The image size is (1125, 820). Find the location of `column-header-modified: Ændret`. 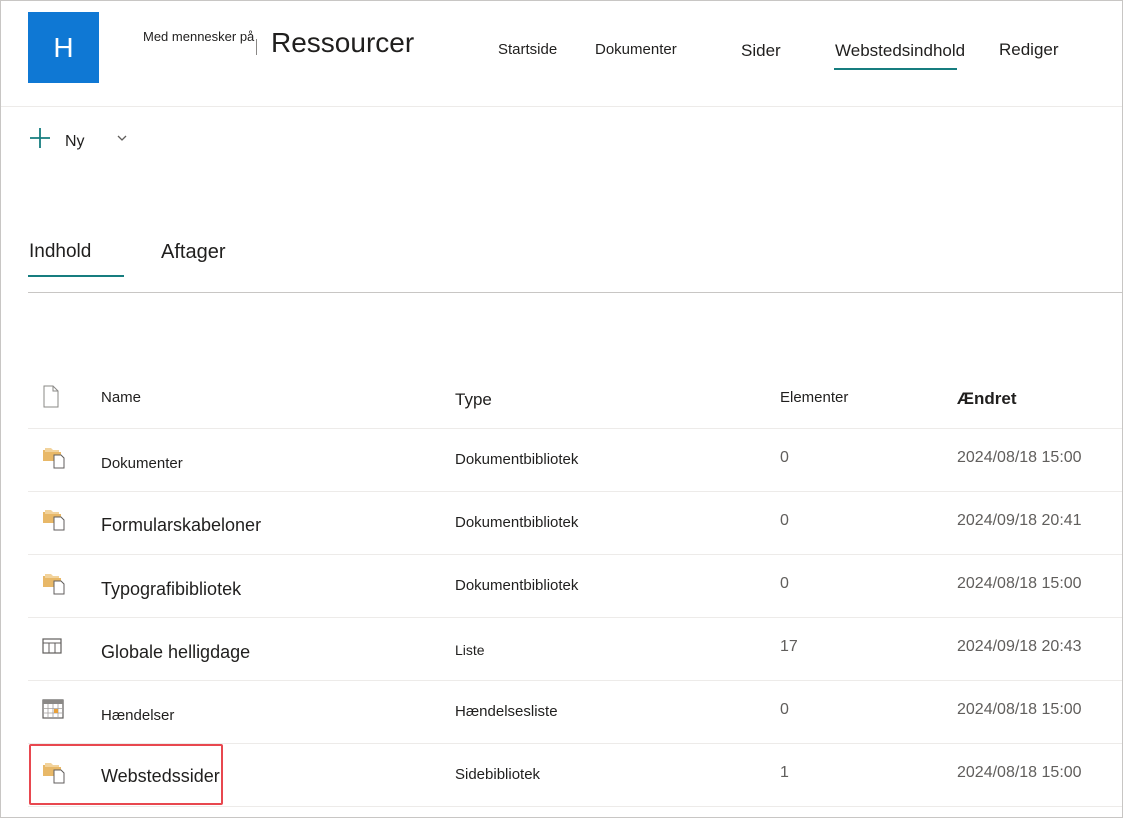

column-header-modified: Ændret is located at coordinates (987, 399).